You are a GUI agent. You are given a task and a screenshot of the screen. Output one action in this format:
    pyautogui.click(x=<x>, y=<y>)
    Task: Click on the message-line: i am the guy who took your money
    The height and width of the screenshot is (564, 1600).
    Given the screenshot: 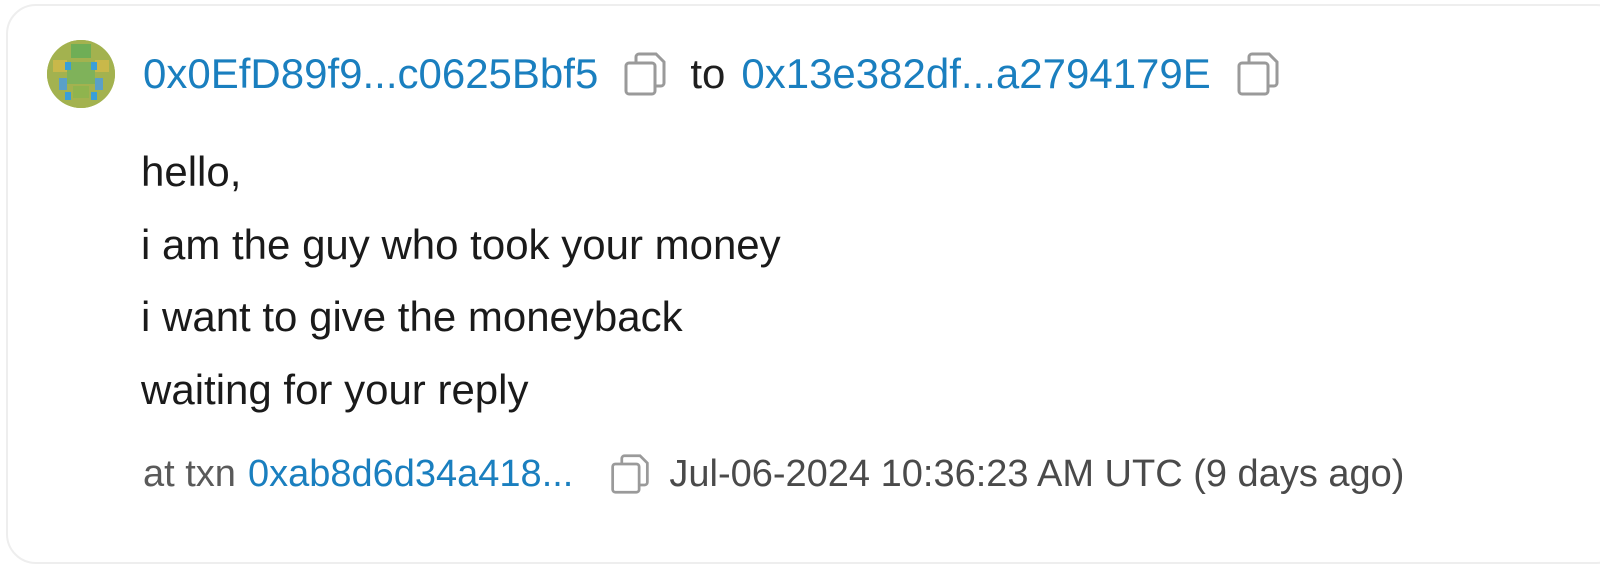 What is the action you would take?
    pyautogui.click(x=461, y=244)
    